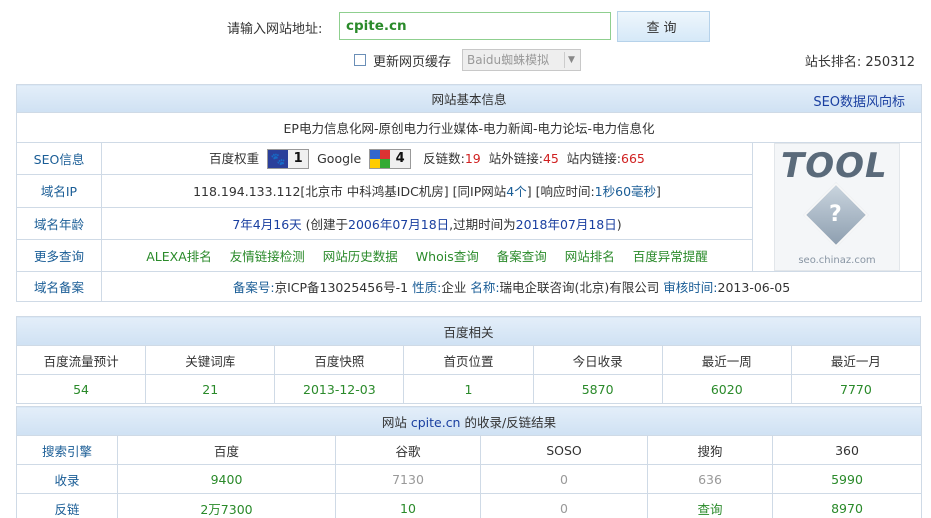 Image resolution: width=931 pixels, height=518 pixels. Describe the element at coordinates (485, 287) in the screenshot. I see `company-name-label: 名称:` at that location.